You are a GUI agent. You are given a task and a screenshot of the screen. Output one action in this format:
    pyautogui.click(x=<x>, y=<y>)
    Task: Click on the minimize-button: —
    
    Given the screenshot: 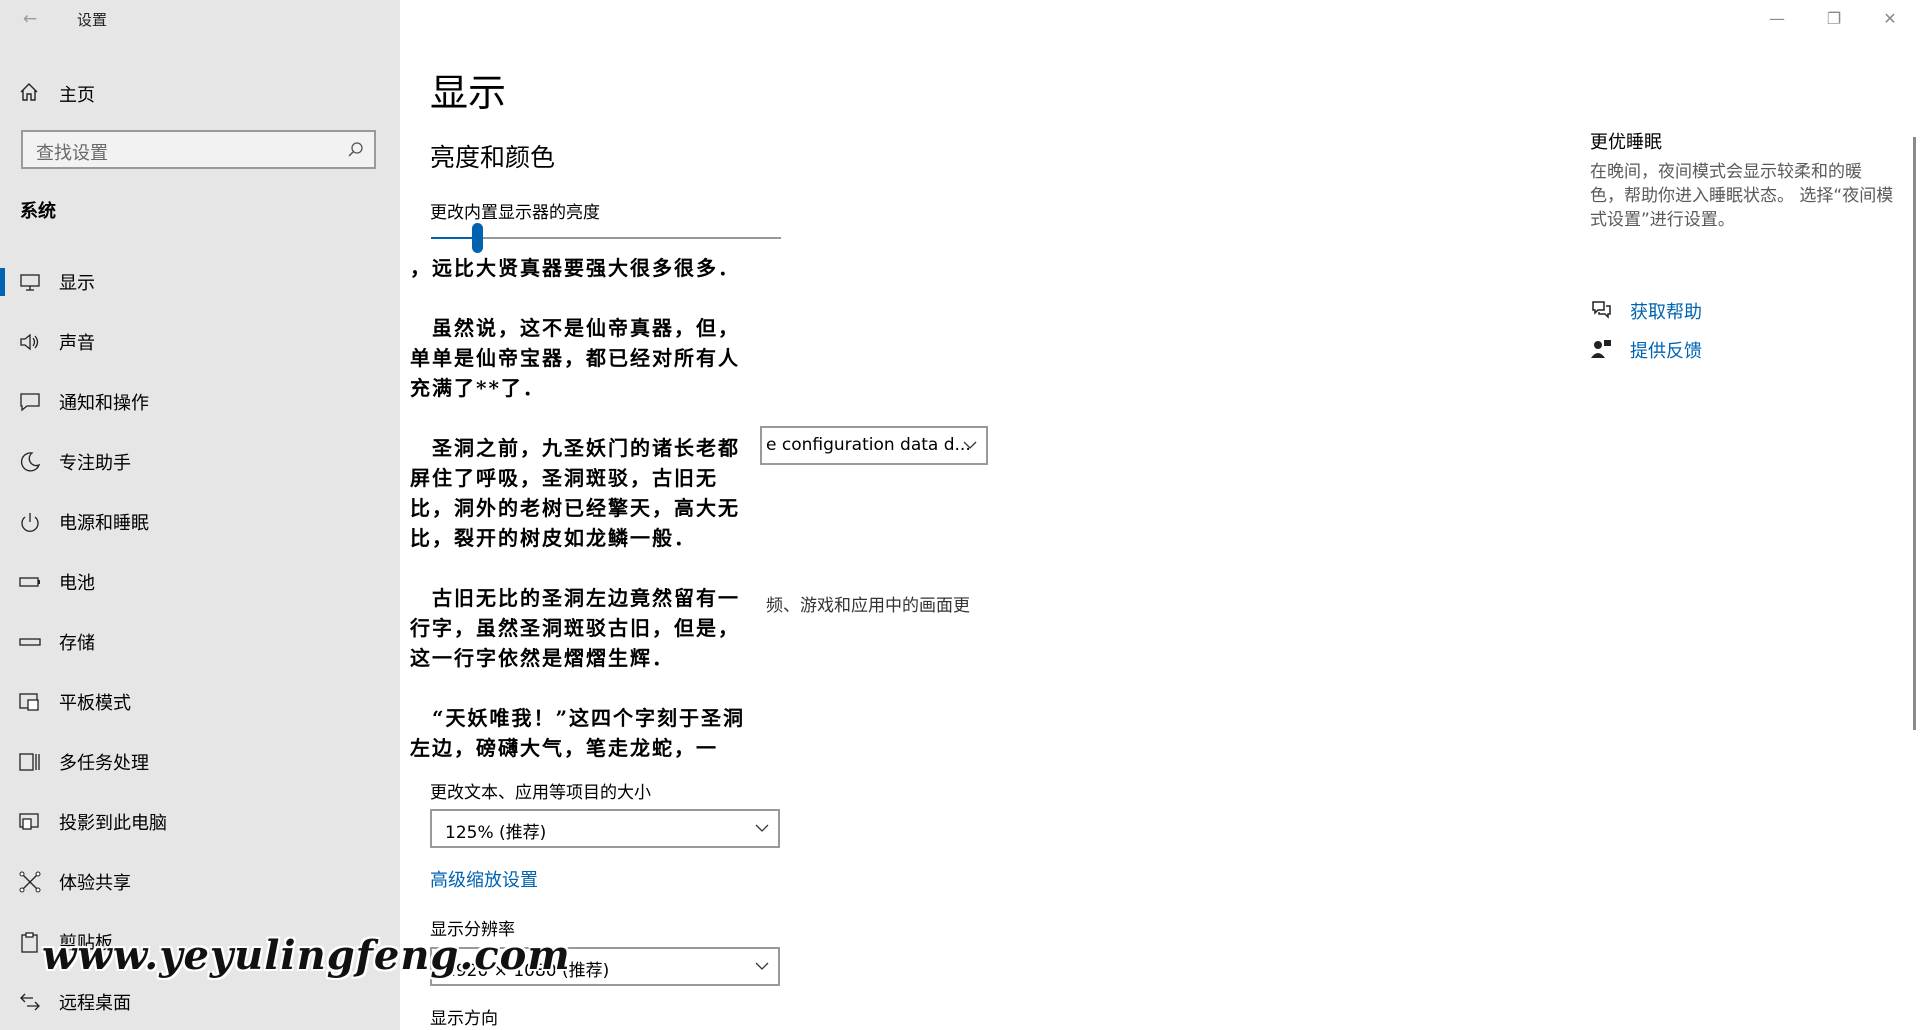 What is the action you would take?
    pyautogui.click(x=1777, y=18)
    